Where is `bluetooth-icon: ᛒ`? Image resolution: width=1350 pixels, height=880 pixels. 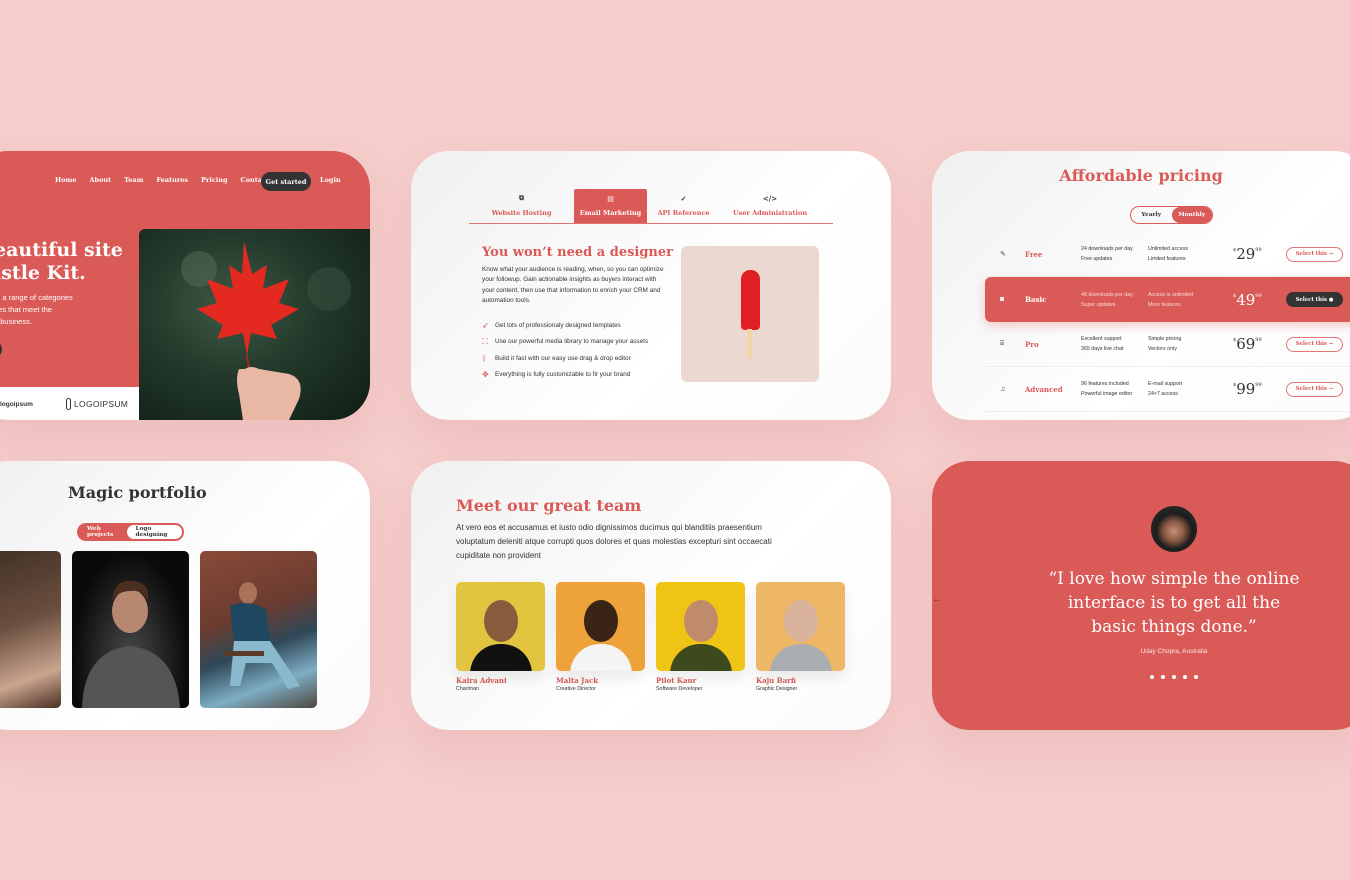 bluetooth-icon: ᛒ is located at coordinates (484, 358).